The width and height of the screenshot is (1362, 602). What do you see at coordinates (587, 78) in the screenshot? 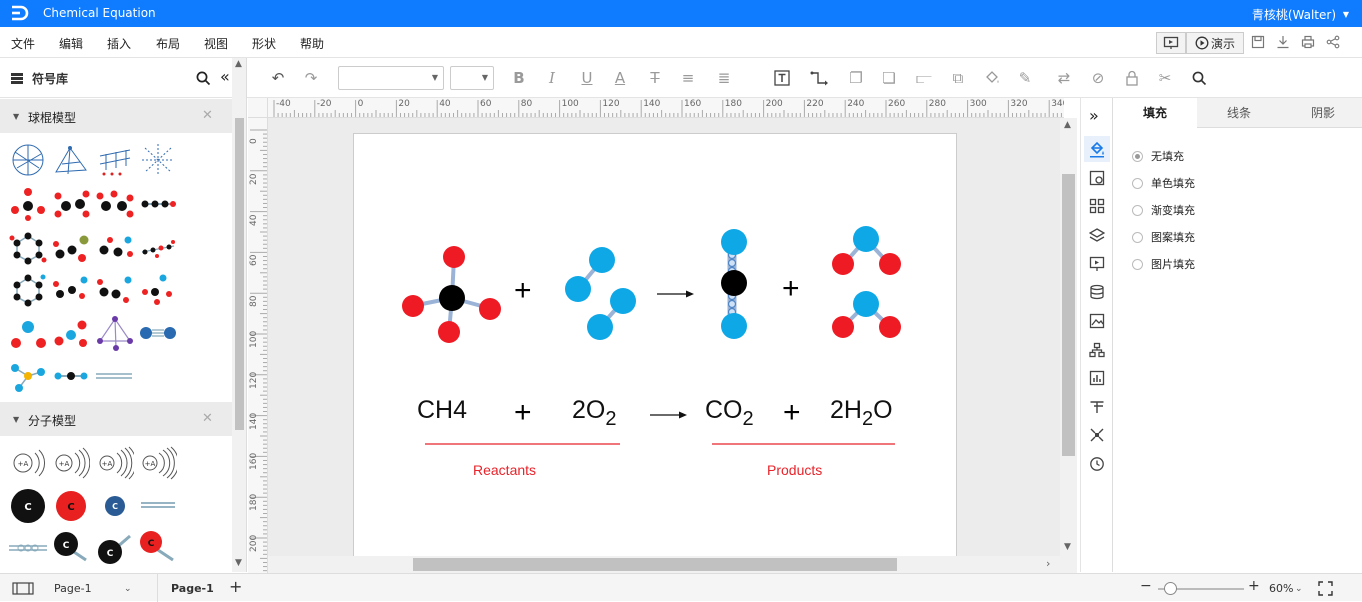
I see `underline-icon: U` at bounding box center [587, 78].